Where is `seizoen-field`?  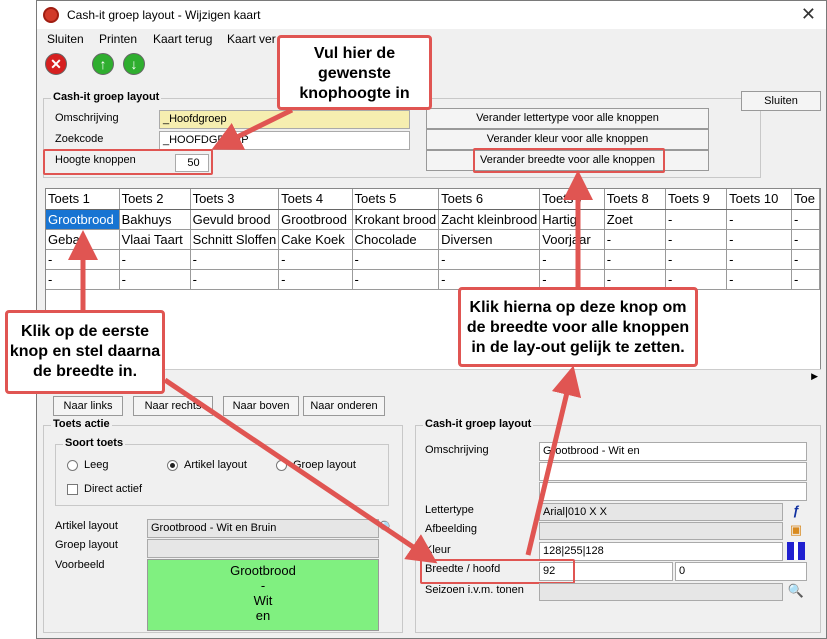
seizoen-field is located at coordinates (661, 592).